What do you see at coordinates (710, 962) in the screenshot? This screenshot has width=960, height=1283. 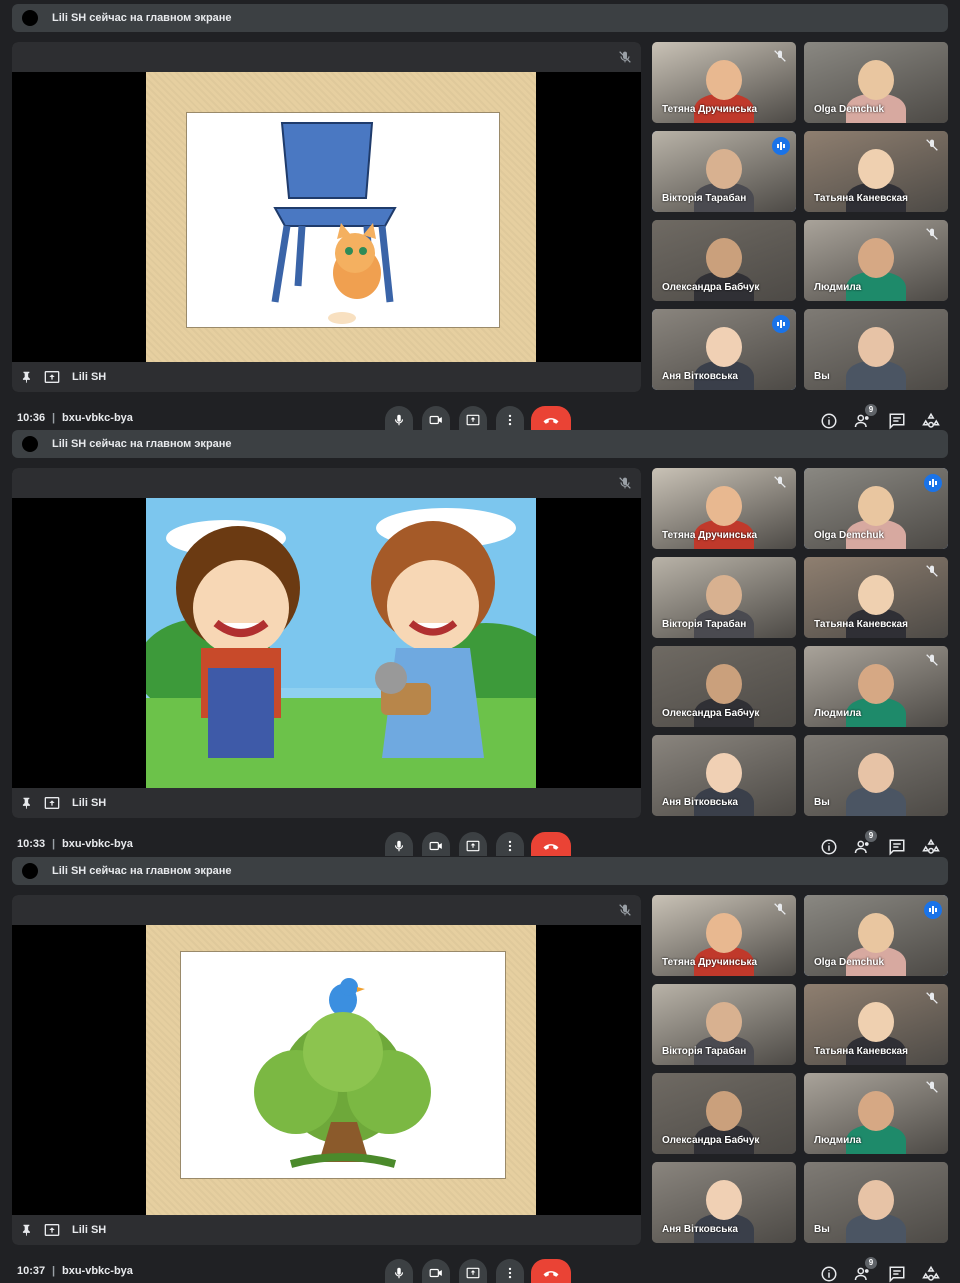 I see `participant-name: Тетяна Дручинська` at bounding box center [710, 962].